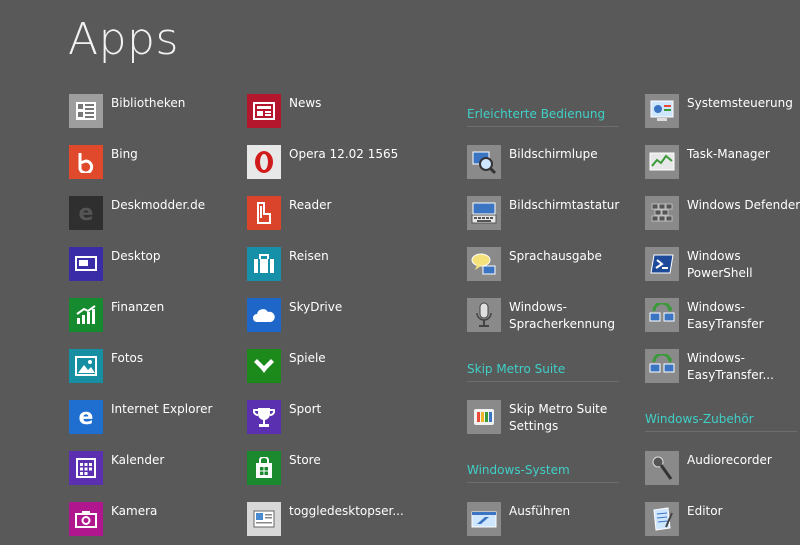  I want to click on app-tile-reader: Reader, so click(334, 216).